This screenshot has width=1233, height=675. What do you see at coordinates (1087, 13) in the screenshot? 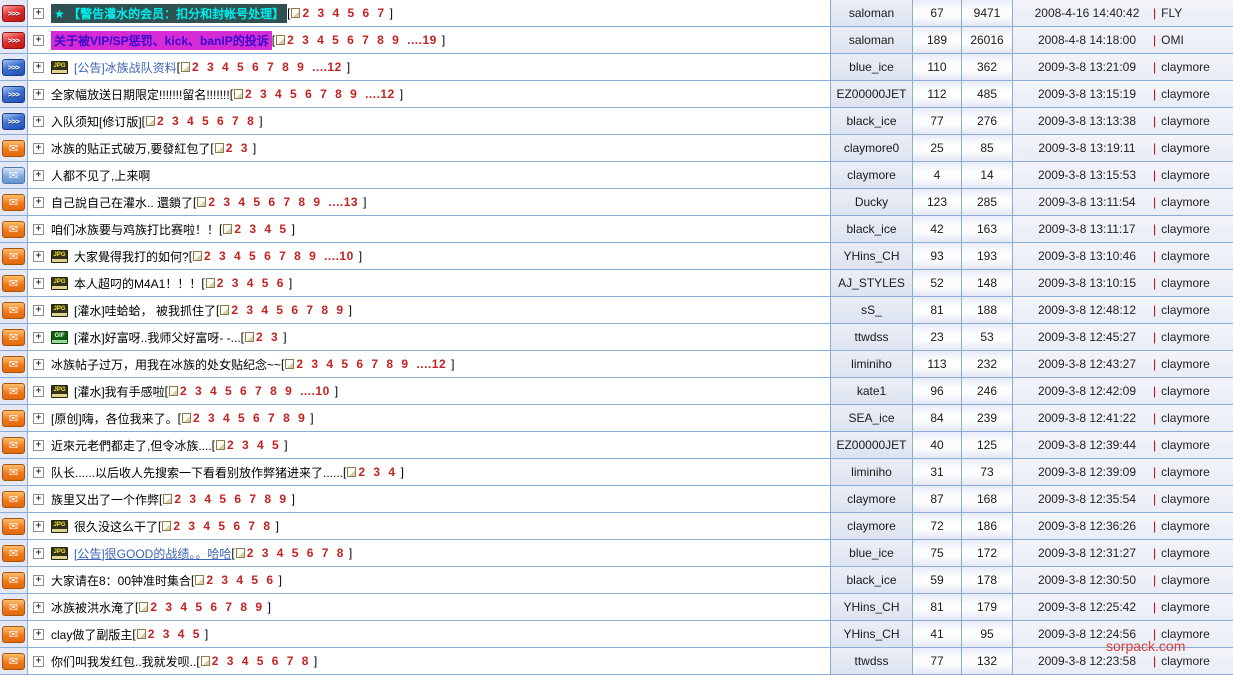
I see `lastpost-date: 2008-4-16 14:40:42` at bounding box center [1087, 13].